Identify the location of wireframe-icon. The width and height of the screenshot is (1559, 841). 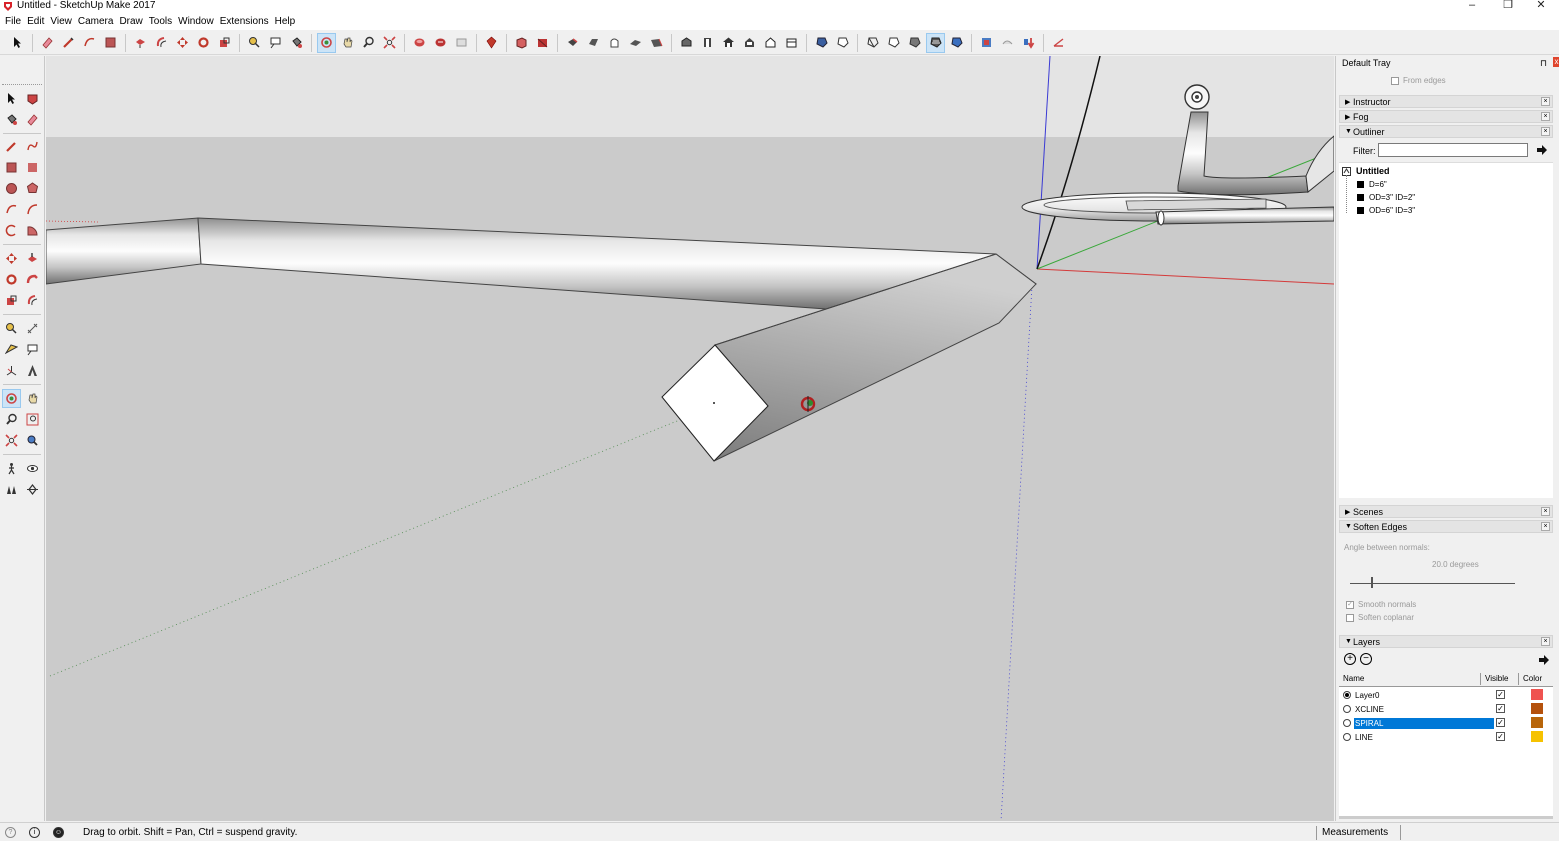
(821, 43).